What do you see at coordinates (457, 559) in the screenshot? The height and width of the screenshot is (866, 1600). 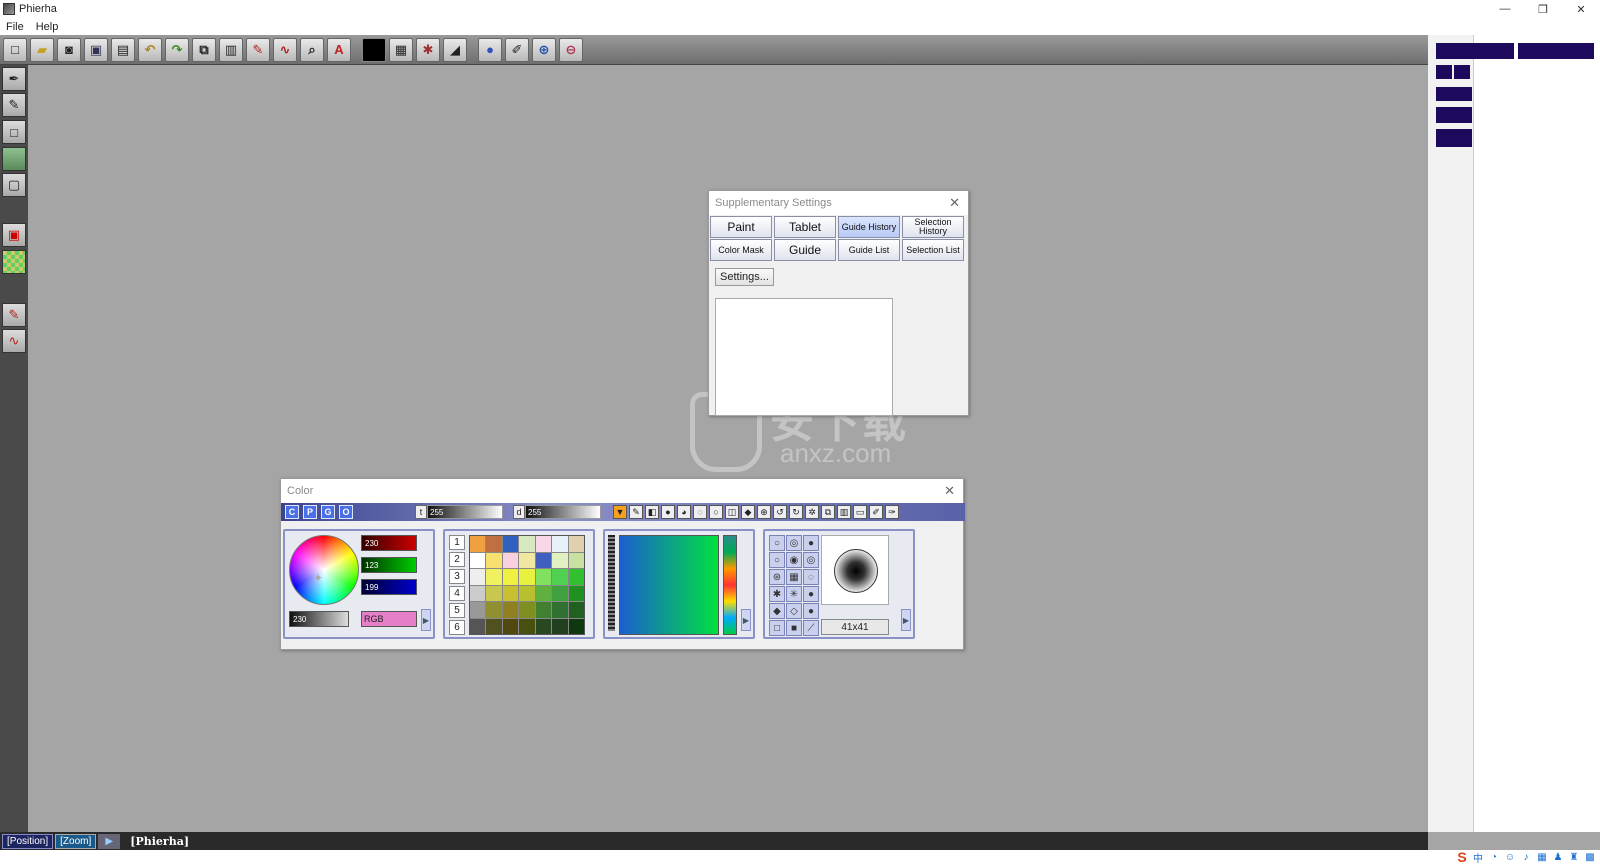 I see `palette-tab-2: 2` at bounding box center [457, 559].